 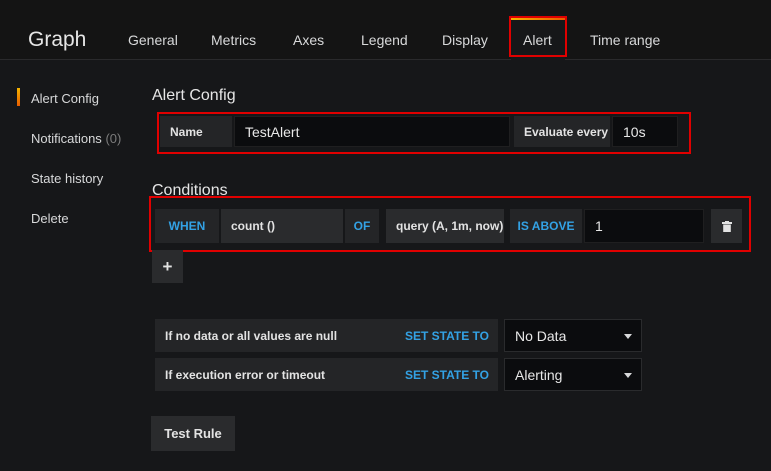 I want to click on test-rule-button: Test Rule, so click(x=193, y=433).